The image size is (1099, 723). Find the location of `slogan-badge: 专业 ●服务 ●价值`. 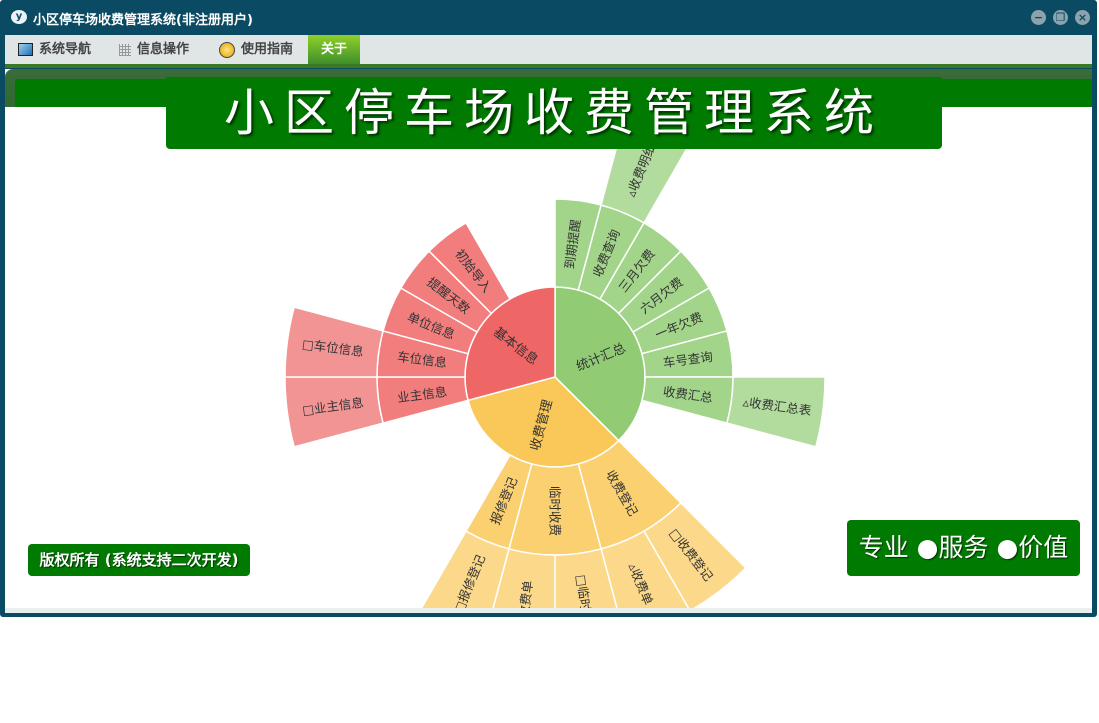

slogan-badge: 专业 ●服务 ●价值 is located at coordinates (963, 548).